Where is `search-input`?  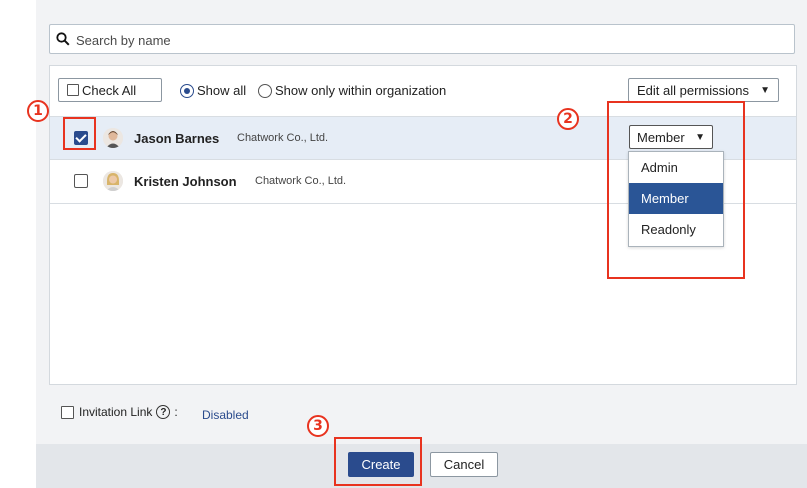
search-input is located at coordinates (426, 40).